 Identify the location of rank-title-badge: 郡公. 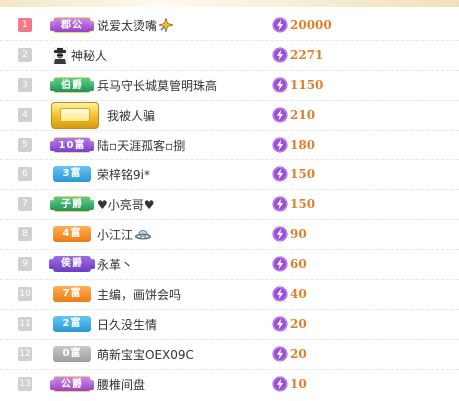
(72, 25).